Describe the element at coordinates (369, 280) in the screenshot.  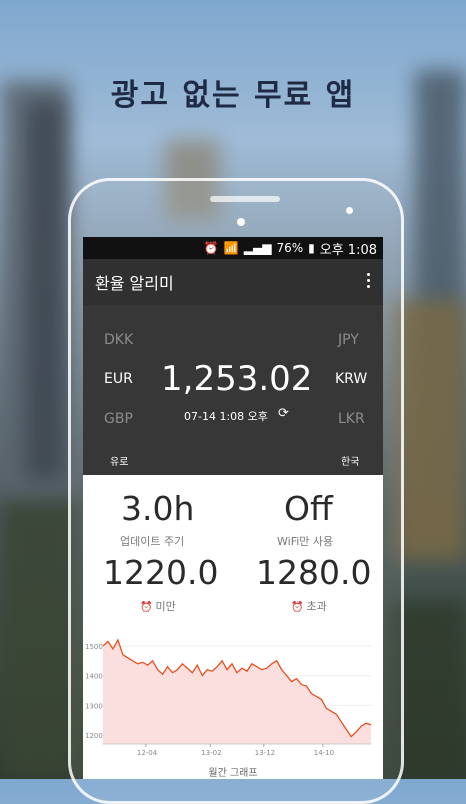
I see `overflow-menu-icon` at that location.